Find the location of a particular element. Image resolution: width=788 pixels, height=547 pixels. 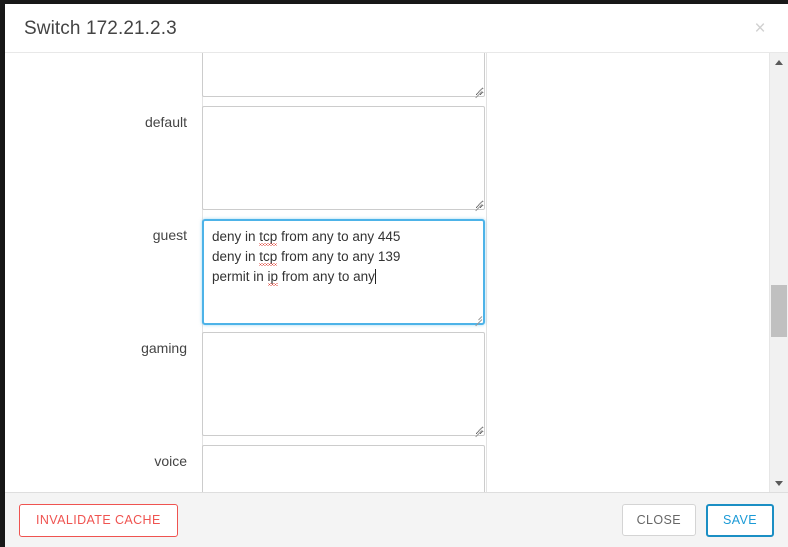

form-row-label-voice: voice is located at coordinates (170, 461).